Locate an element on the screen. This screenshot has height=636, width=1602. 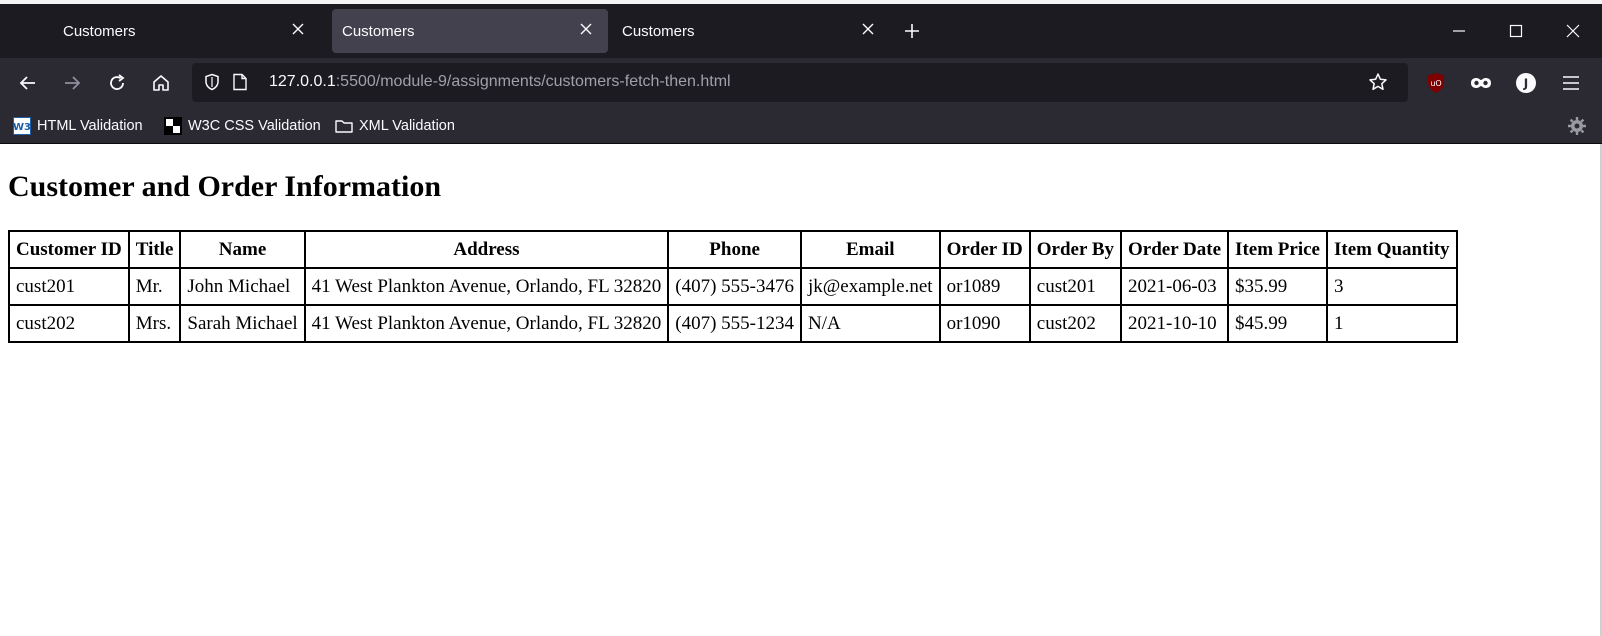
account-avatar-icon: J is located at coordinates (1526, 83).